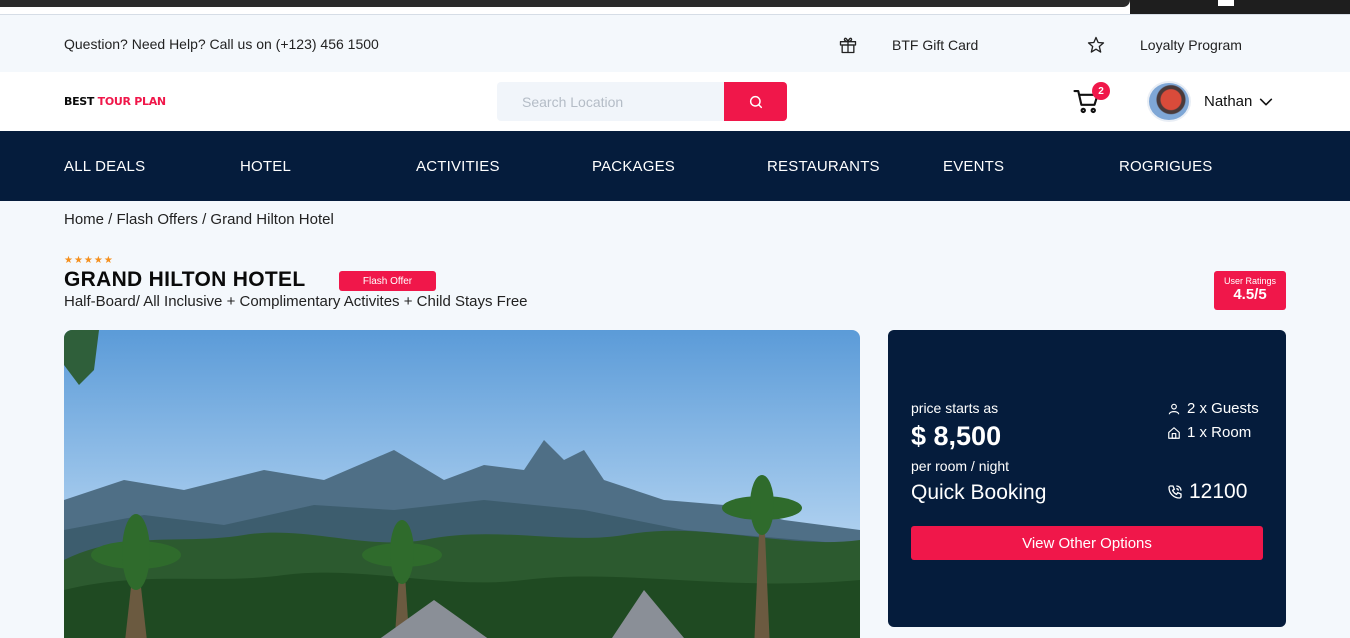 The width and height of the screenshot is (1350, 638). Describe the element at coordinates (565, 3) in the screenshot. I see `browser-tab-bar` at that location.